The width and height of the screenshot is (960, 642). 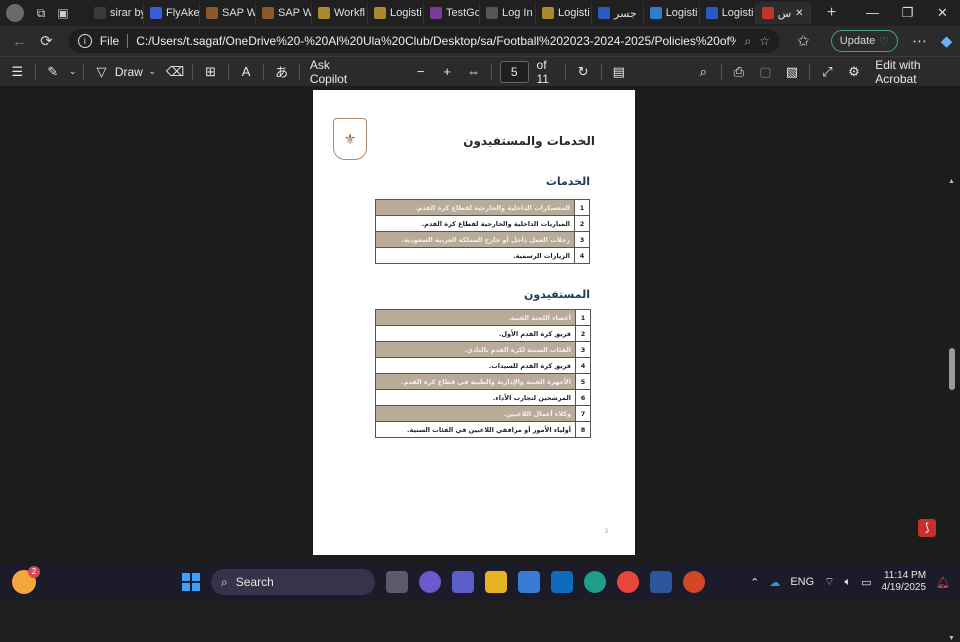 What do you see at coordinates (628, 582) in the screenshot?
I see `chrome-icon` at bounding box center [628, 582].